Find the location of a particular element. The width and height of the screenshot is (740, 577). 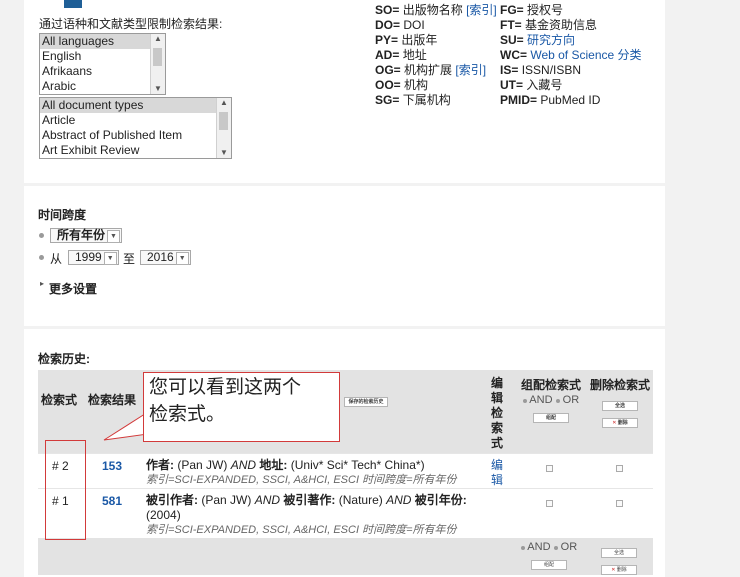

callout-line: 检索式。 is located at coordinates (187, 414).